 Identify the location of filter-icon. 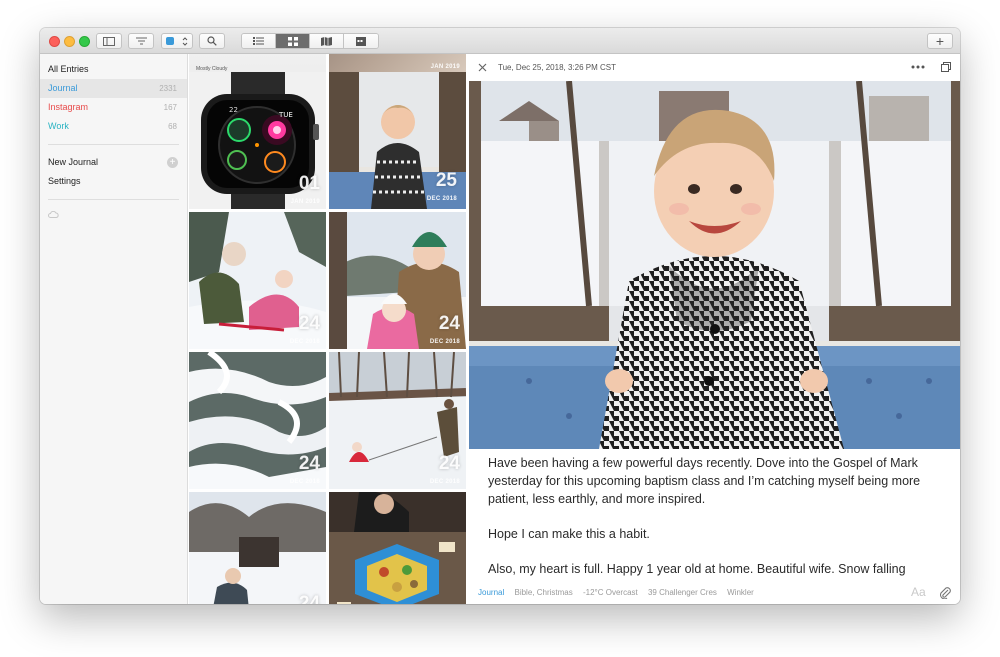
(141, 41).